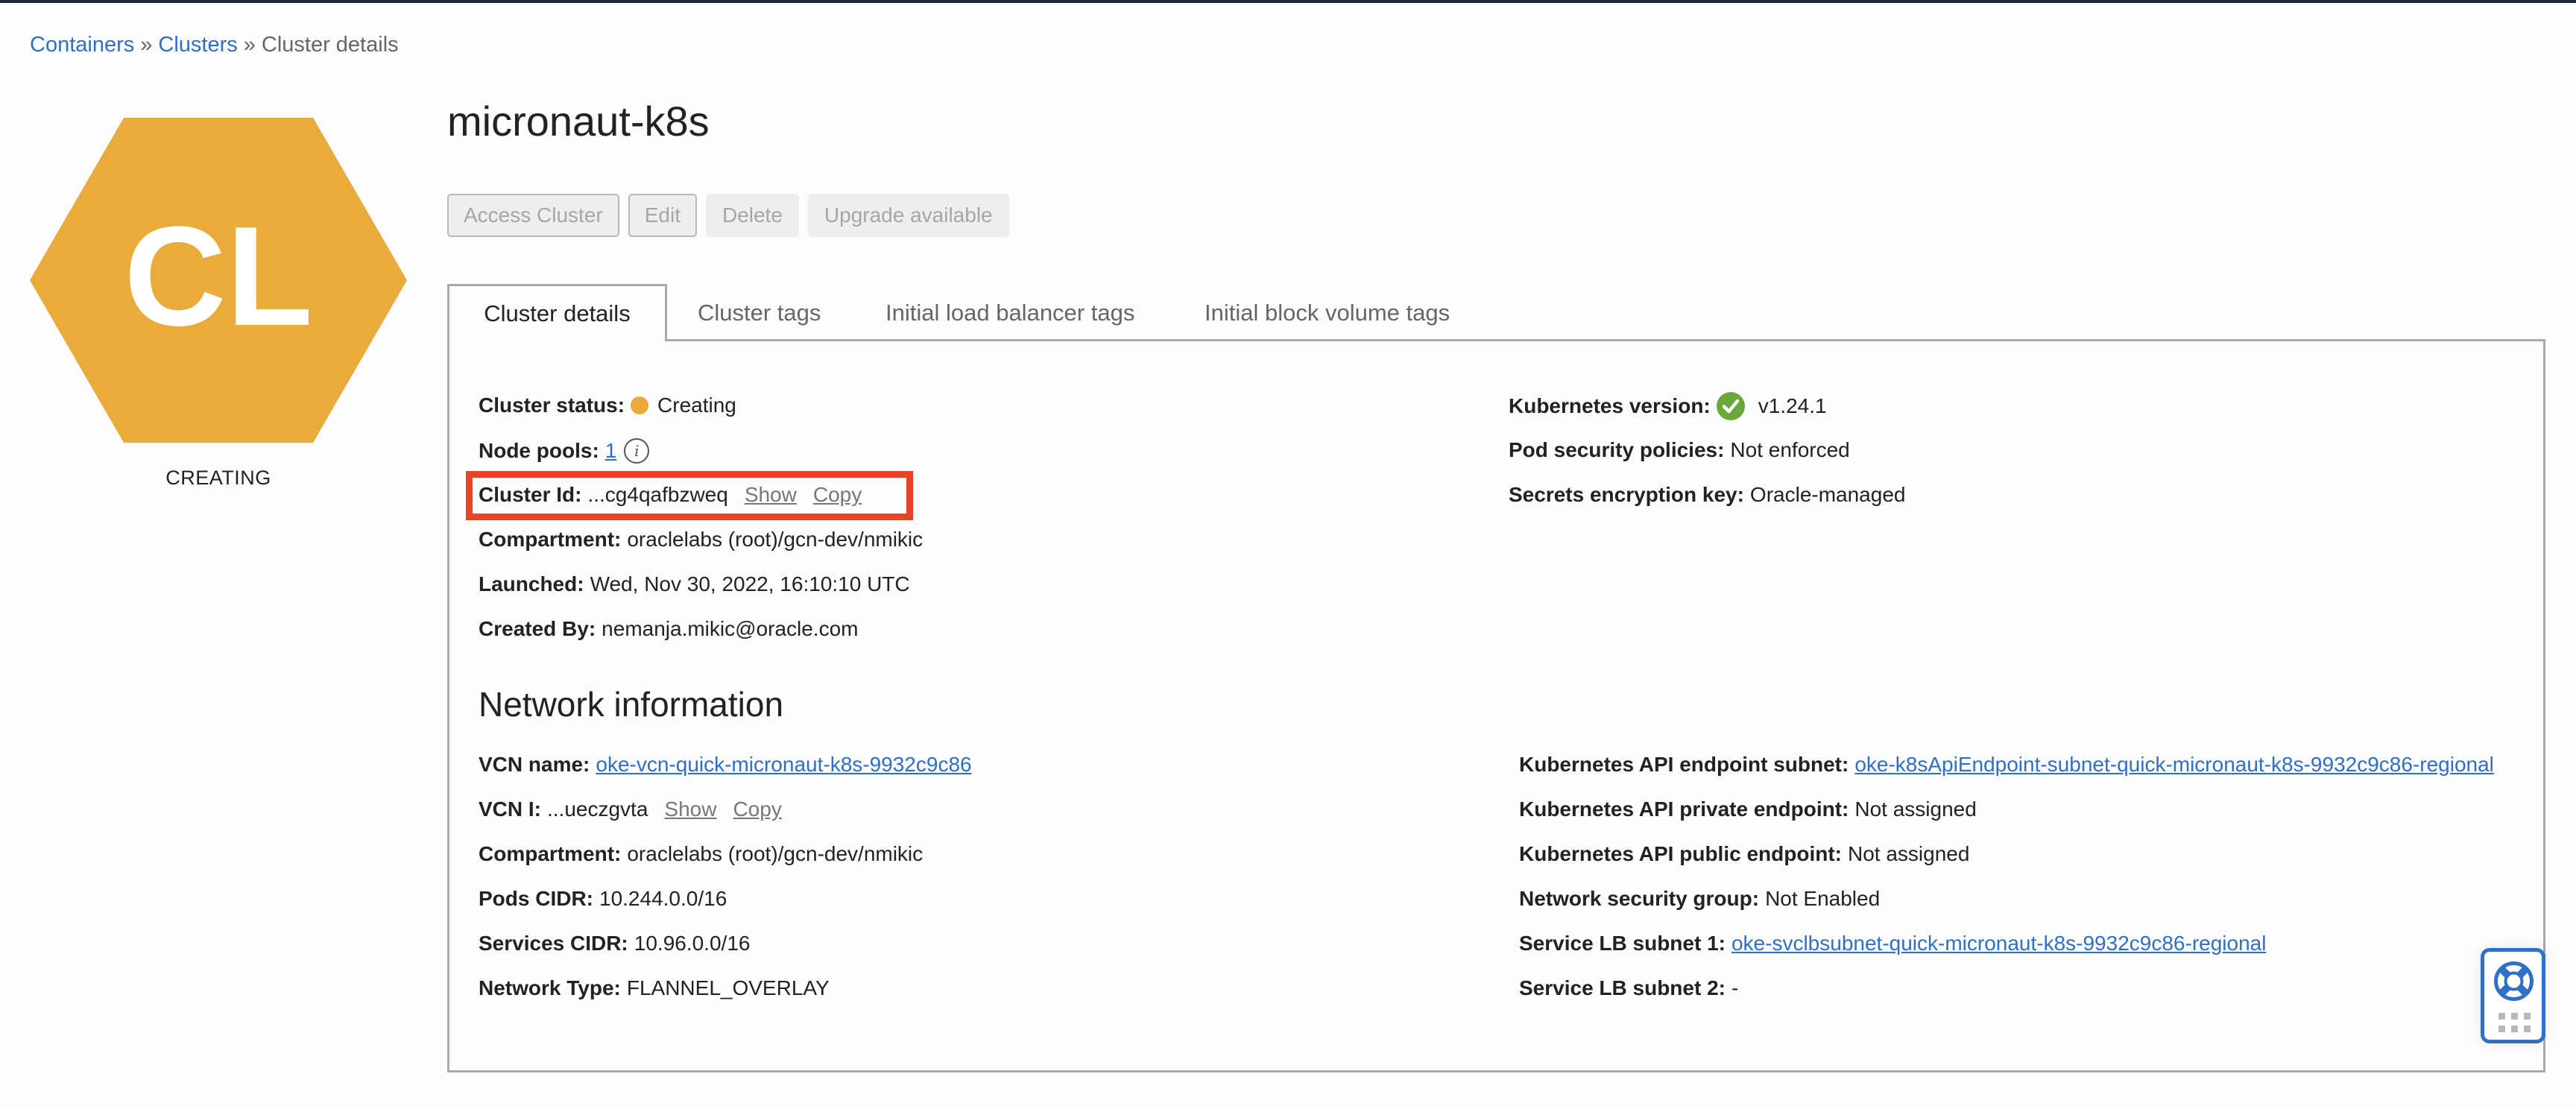  I want to click on api-private-endpoint-value: Not assigned, so click(1915, 809).